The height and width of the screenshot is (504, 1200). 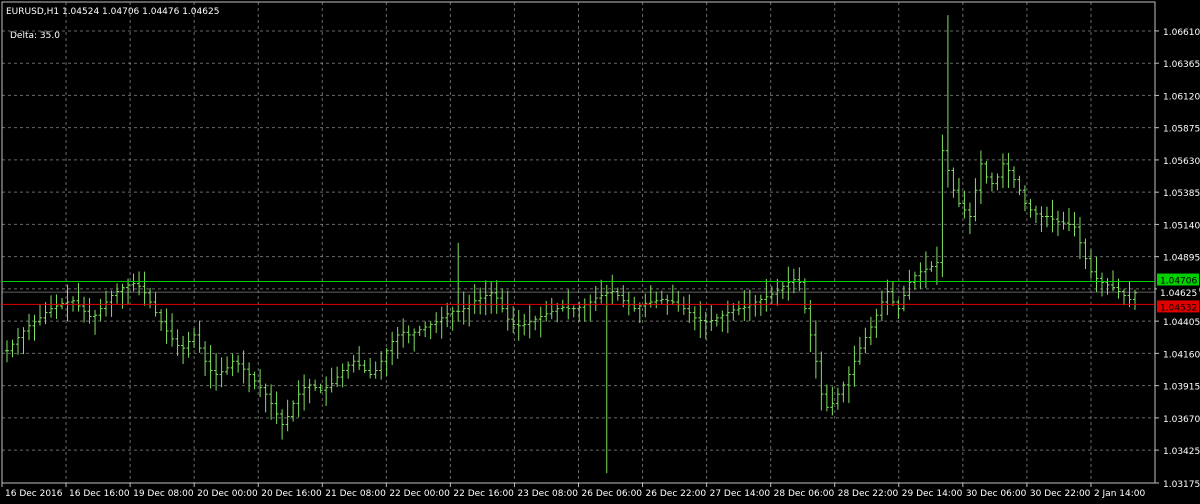 What do you see at coordinates (227, 494) in the screenshot?
I see `x-tick-label: 20 Dec 00:00` at bounding box center [227, 494].